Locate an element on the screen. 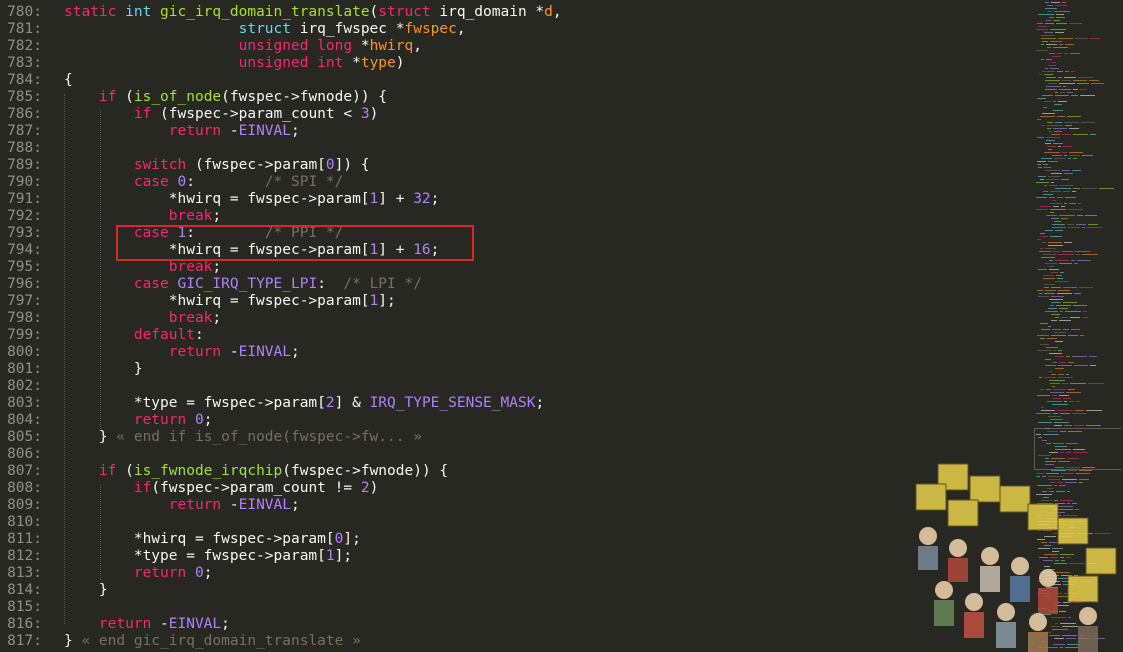  code-text: *hwirq = fwspec->param[1]; is located at coordinates (230, 301).